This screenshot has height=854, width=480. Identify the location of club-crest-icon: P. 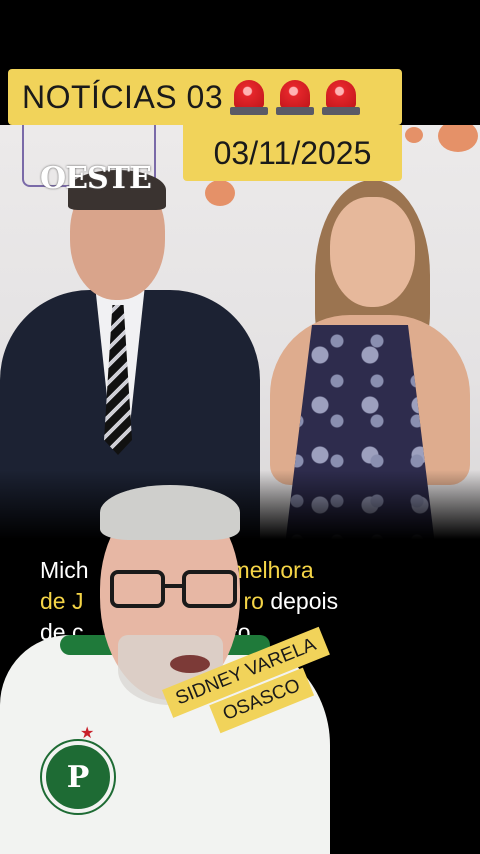
(78, 777).